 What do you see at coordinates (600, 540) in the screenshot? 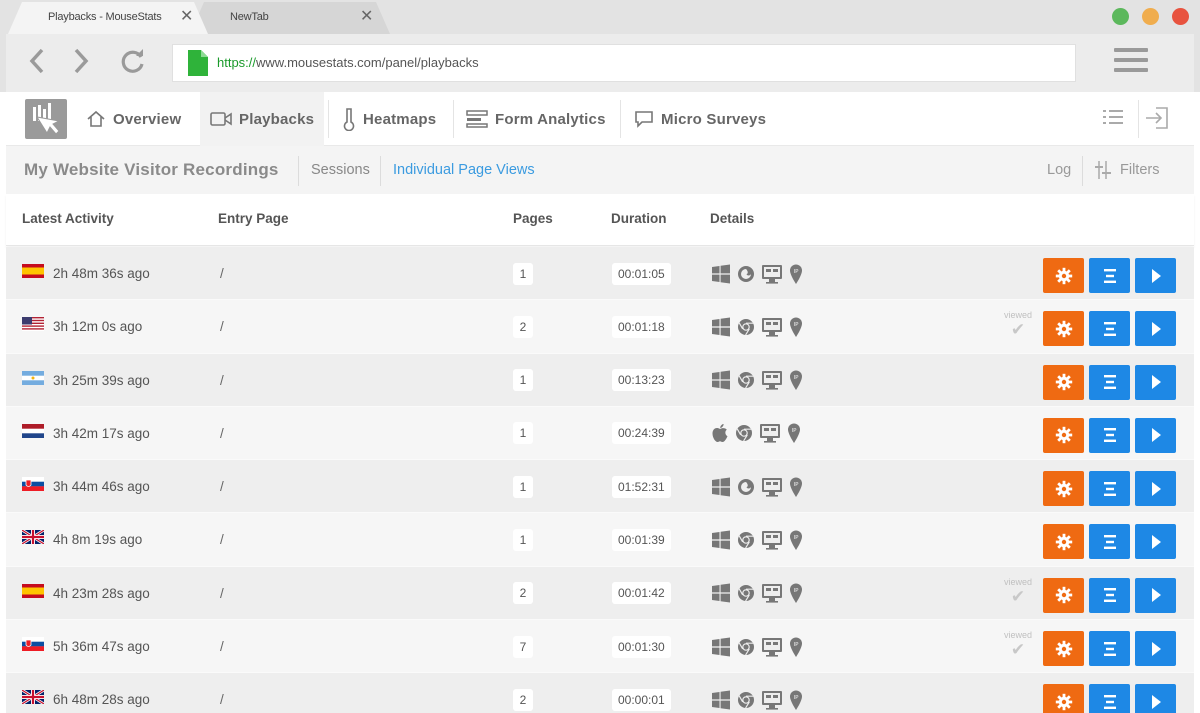
I see `table-row: 4h 8m 19s ago / 1 00:01:39 IP` at bounding box center [600, 540].